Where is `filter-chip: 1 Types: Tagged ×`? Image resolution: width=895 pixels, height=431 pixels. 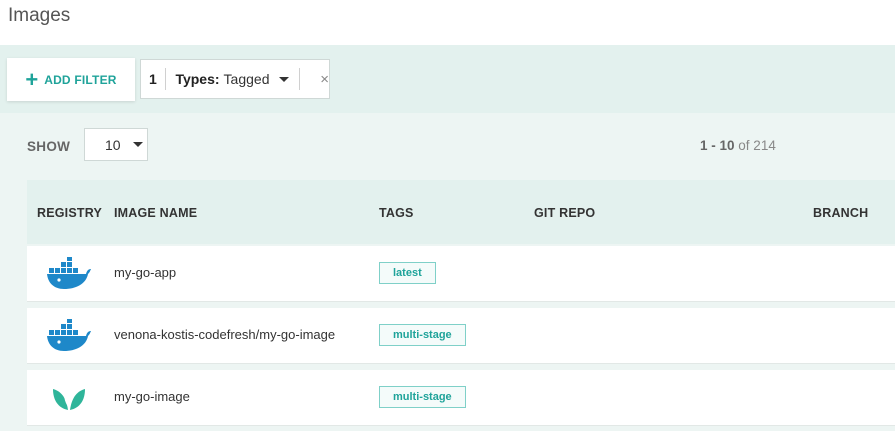 filter-chip: 1 Types: Tagged × is located at coordinates (235, 79).